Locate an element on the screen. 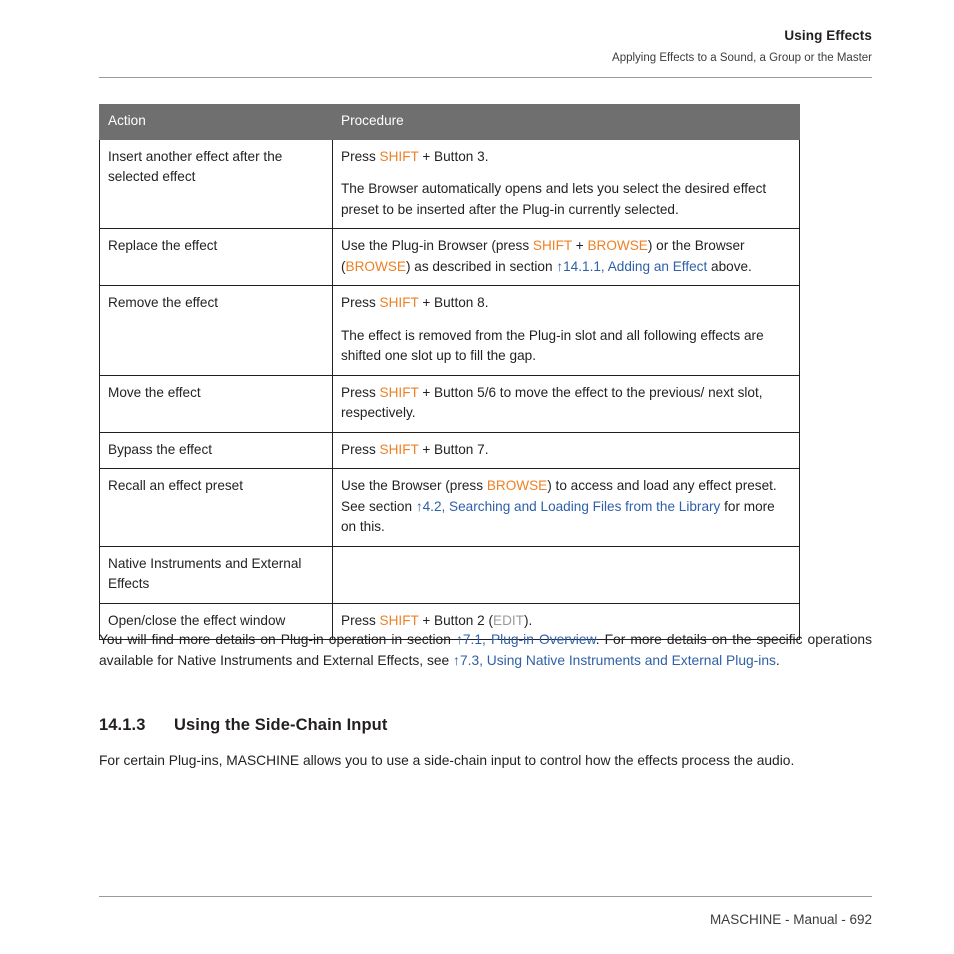 The image size is (954, 954). table-row: Native Instruments and External Effects is located at coordinates (449, 574).